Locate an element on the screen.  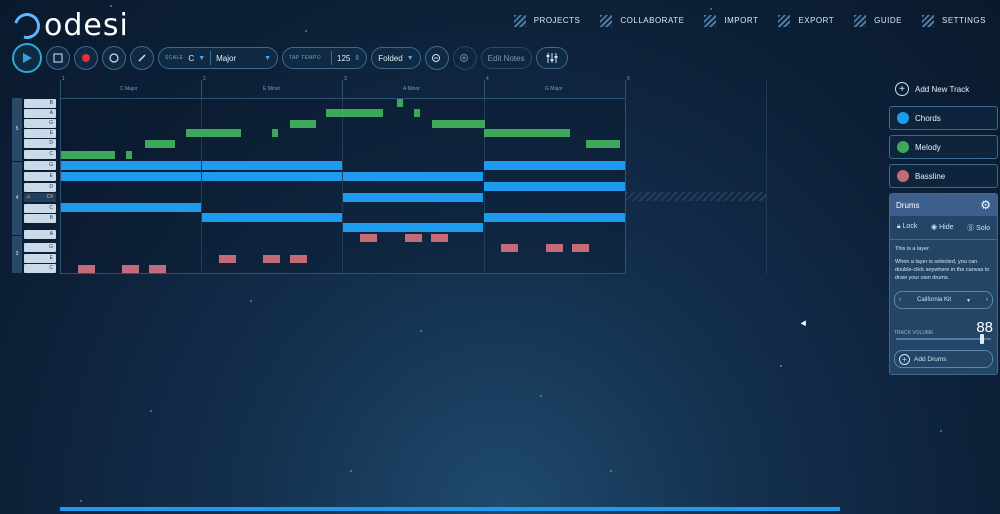
tempo-stepper-icon: ⇕ is located at coordinates (357, 58).